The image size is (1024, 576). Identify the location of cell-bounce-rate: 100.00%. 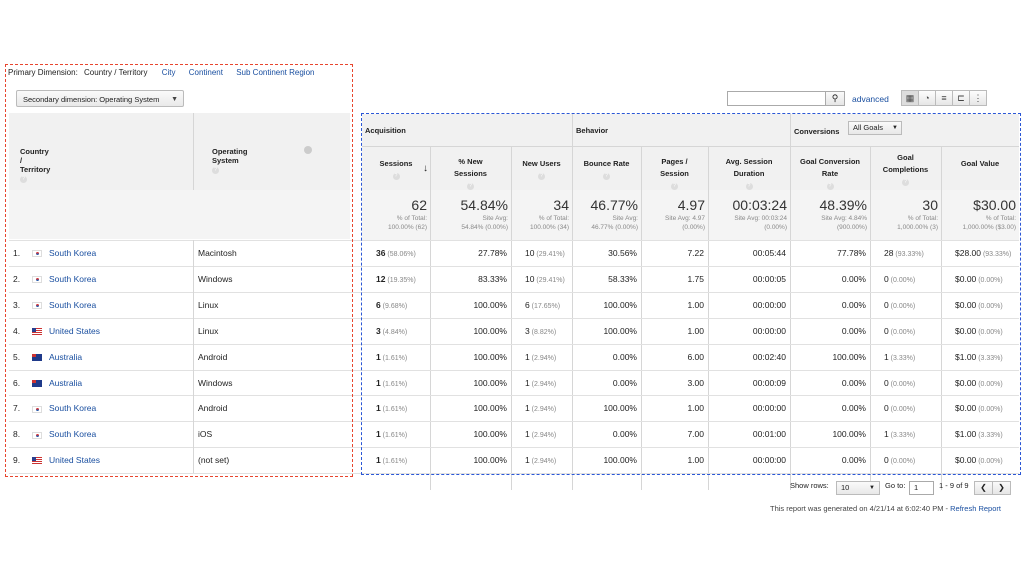
(604, 331).